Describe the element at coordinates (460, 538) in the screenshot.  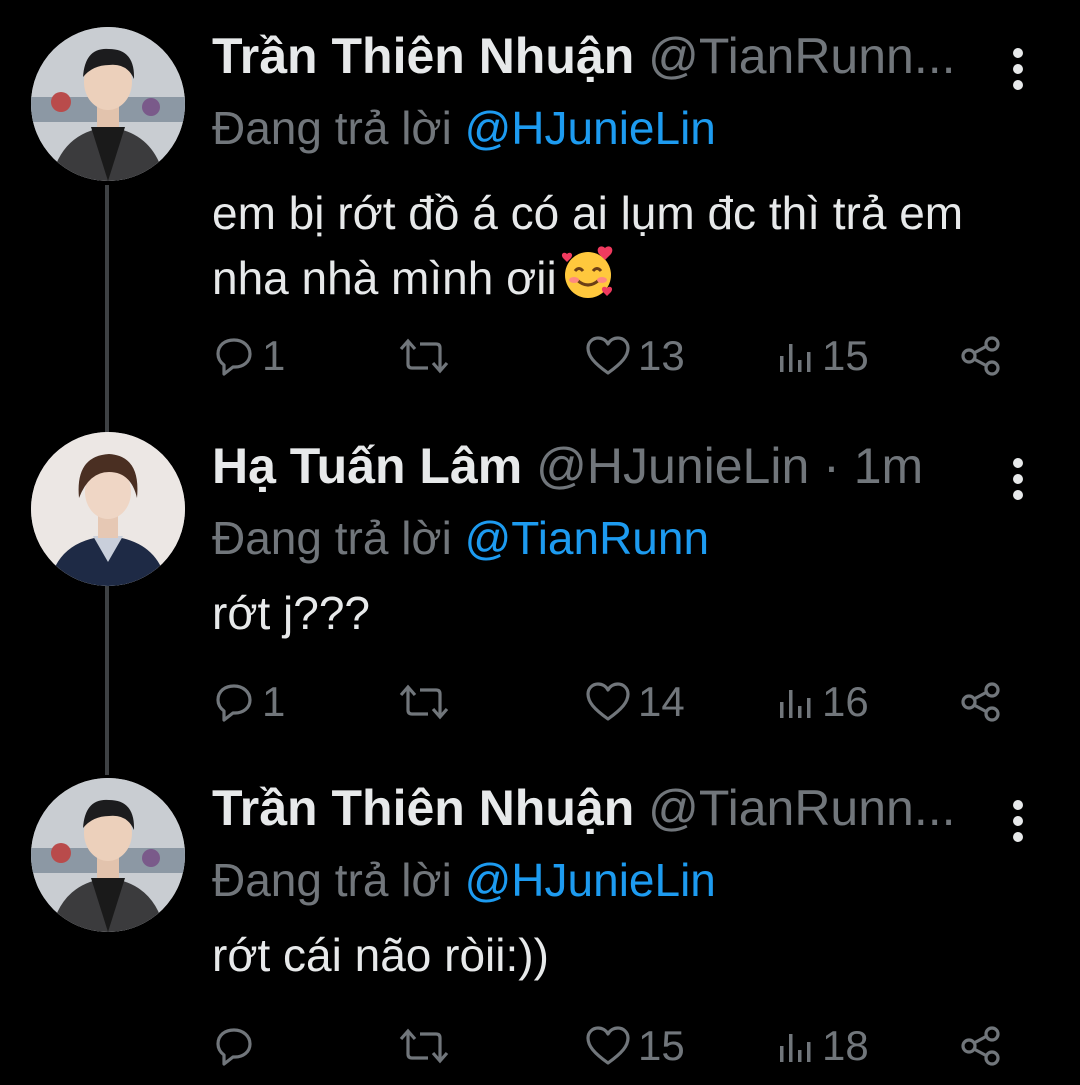
I see `replying-to: Đang trả lời @TianRunn` at that location.